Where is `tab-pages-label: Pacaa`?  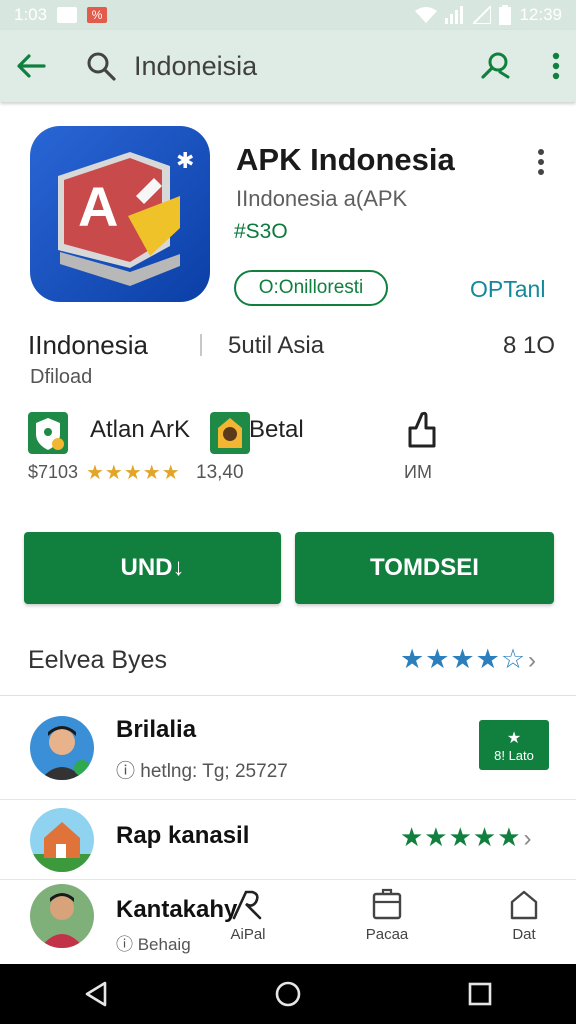 tab-pages-label: Pacaa is located at coordinates (387, 934).